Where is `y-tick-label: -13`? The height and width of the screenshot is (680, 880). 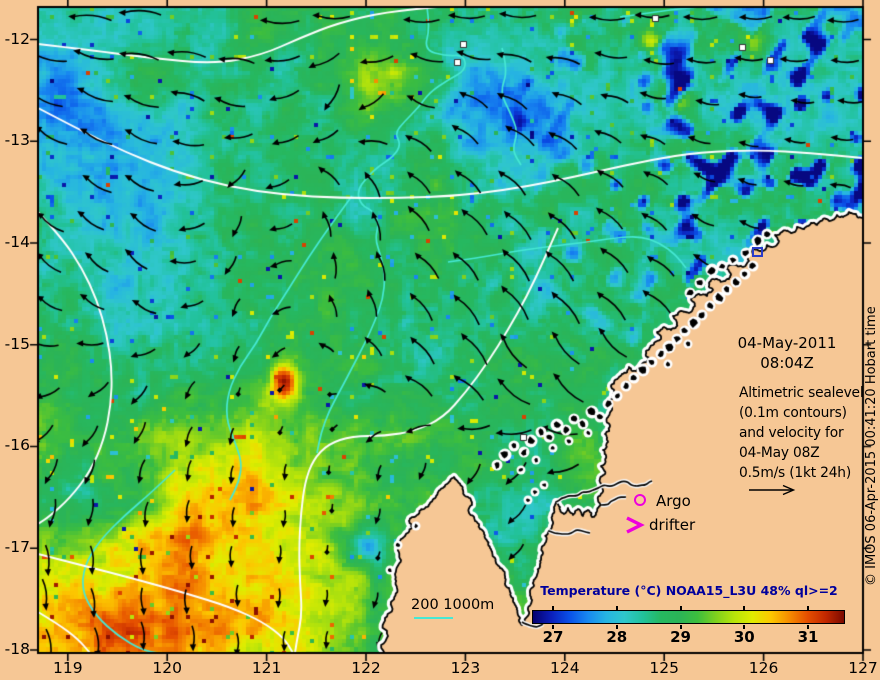 y-tick-label: -13 is located at coordinates (17, 140).